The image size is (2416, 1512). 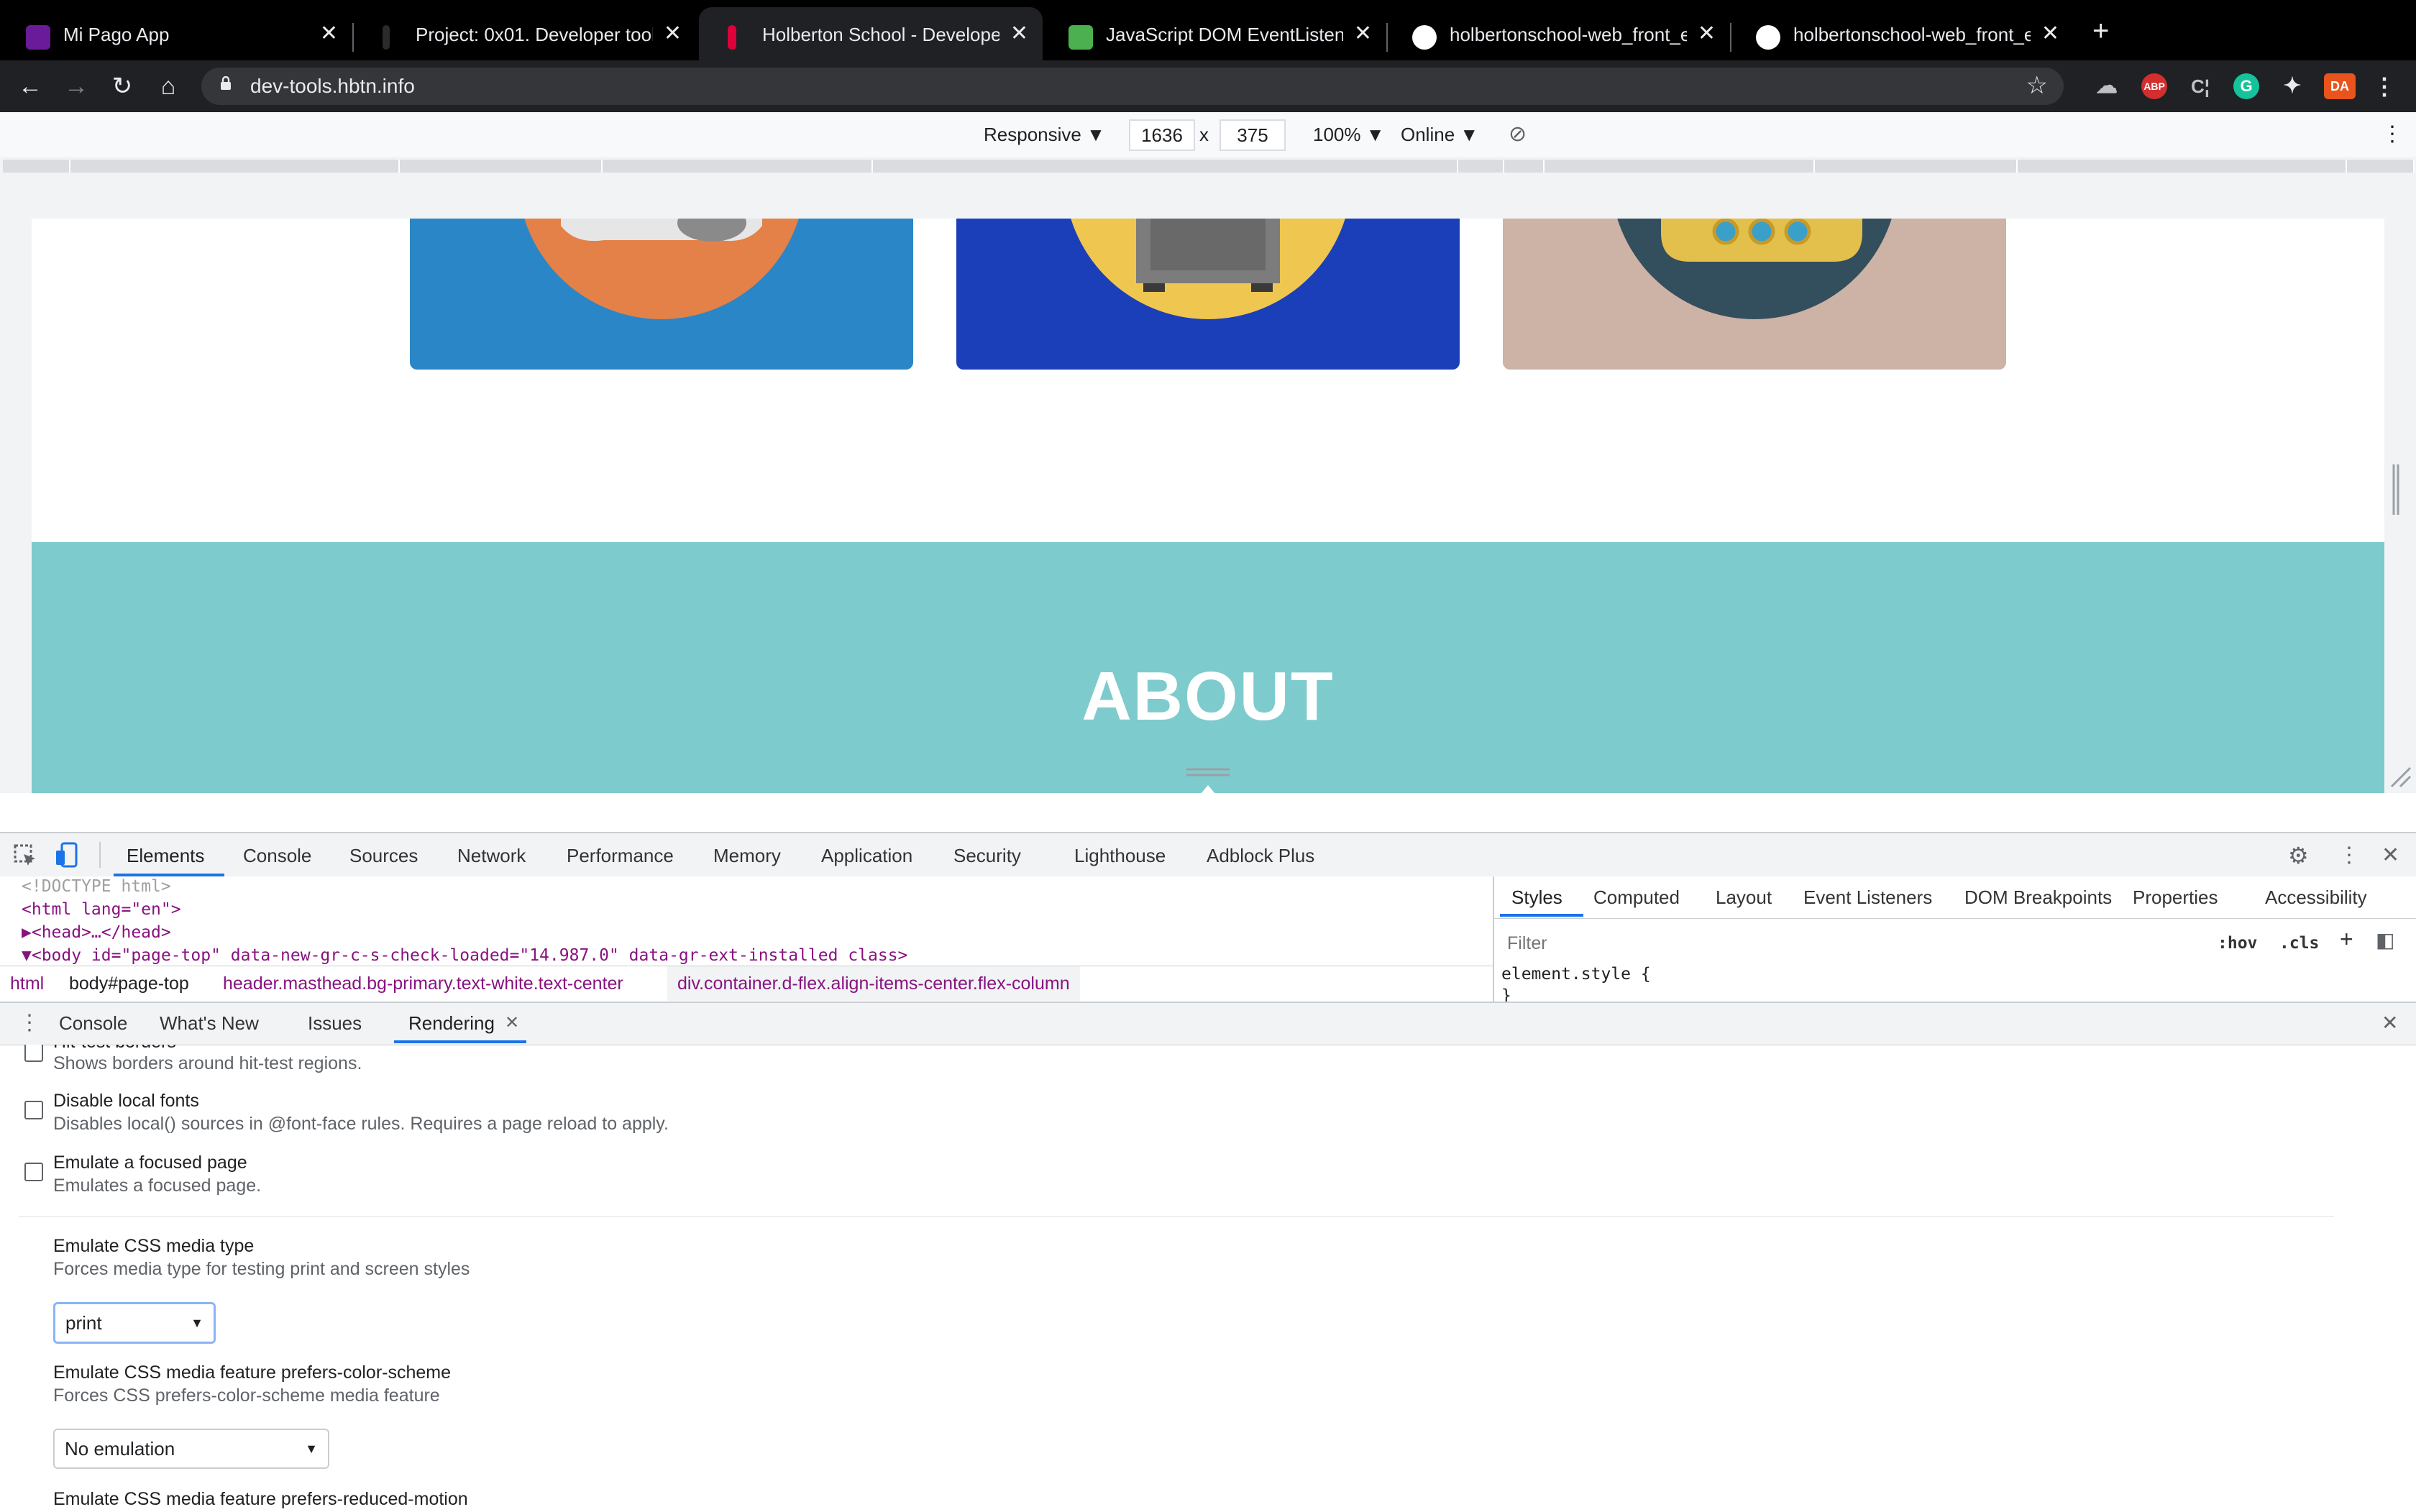 What do you see at coordinates (383, 855) in the screenshot?
I see `tab-sources: Sources` at bounding box center [383, 855].